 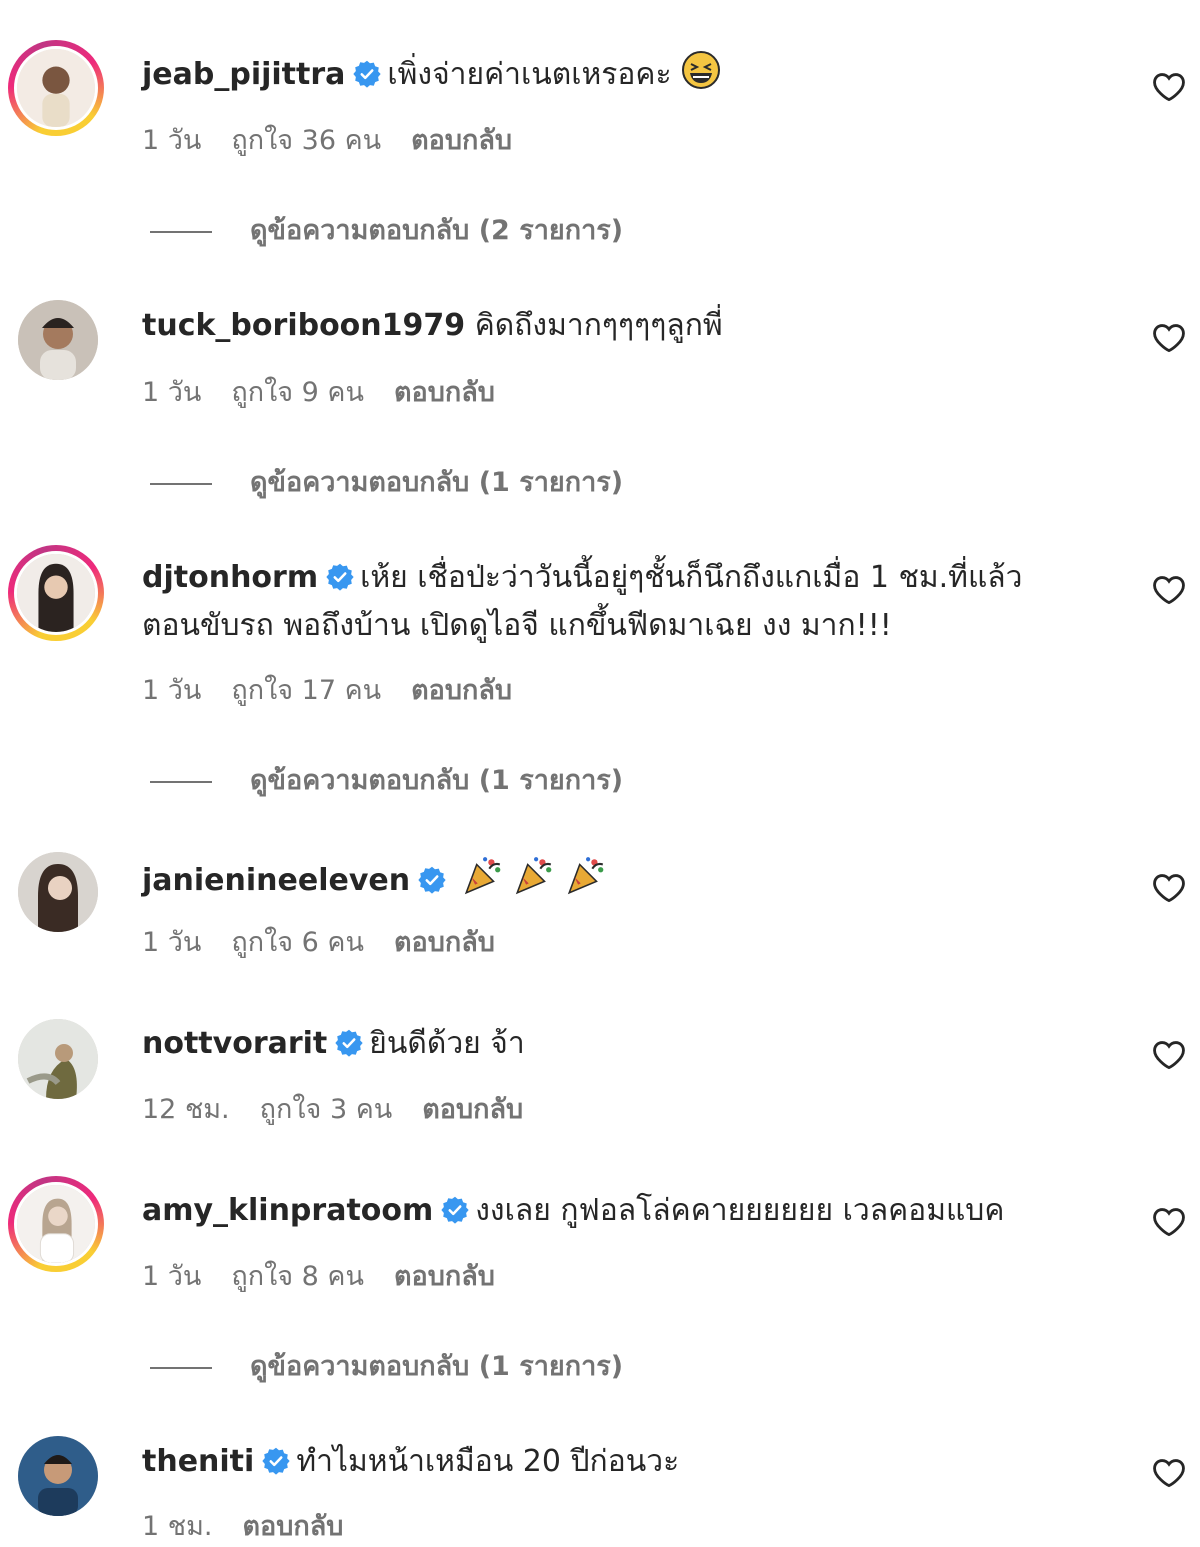 What do you see at coordinates (243, 74) in the screenshot?
I see `comment-username: jeab_pijittra` at bounding box center [243, 74].